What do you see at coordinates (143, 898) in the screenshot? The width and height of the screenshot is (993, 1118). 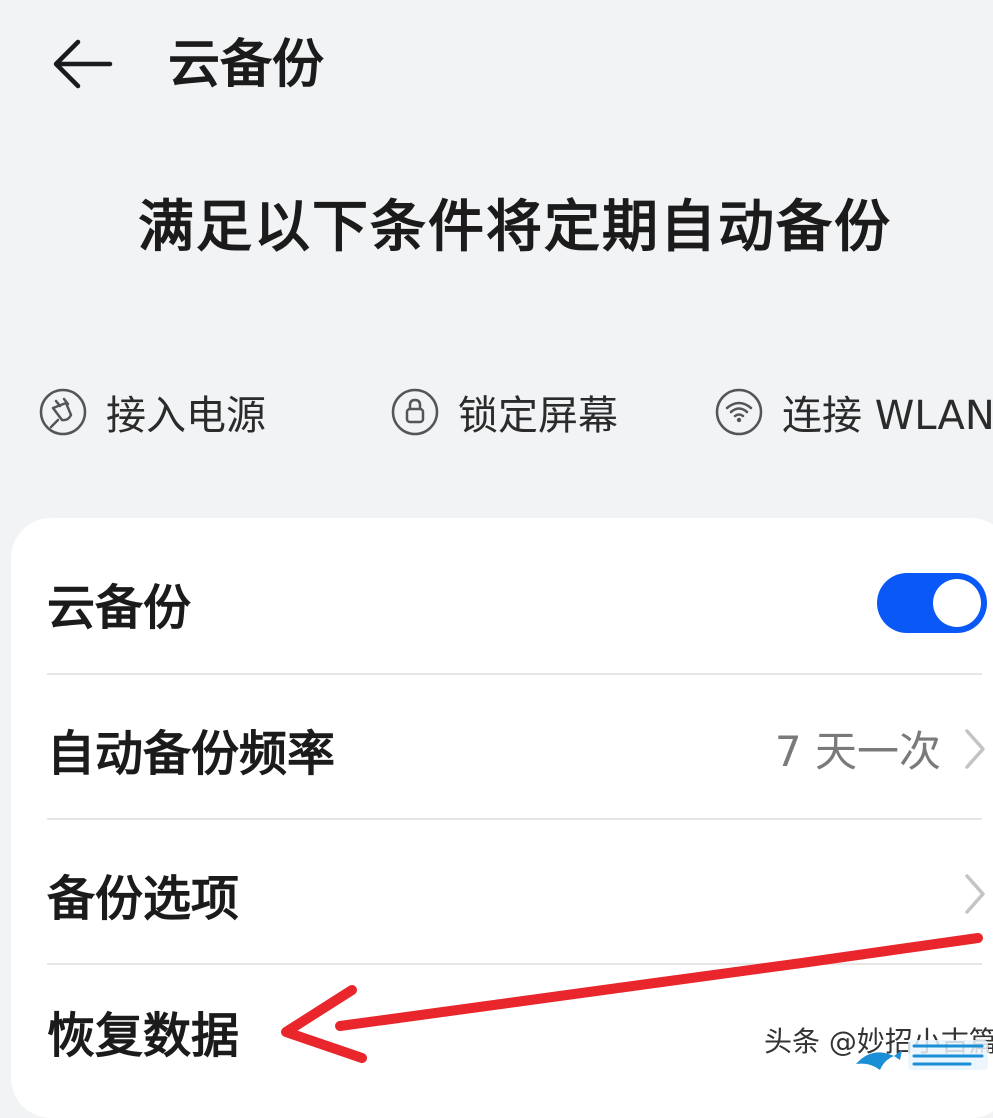 I see `backup-options-label: 备份选项` at bounding box center [143, 898].